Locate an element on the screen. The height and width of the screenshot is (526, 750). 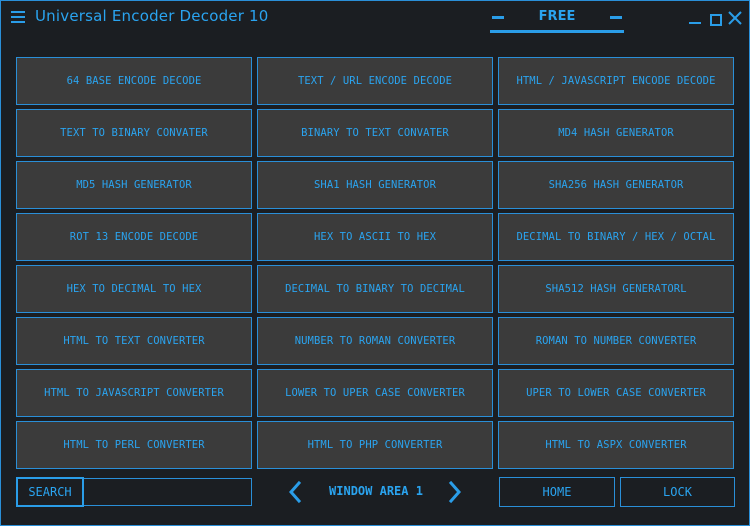
decimal-to-binary-hex-octal-button: DECIMAL TO BINARY / HEX / OCTAL is located at coordinates (616, 237).